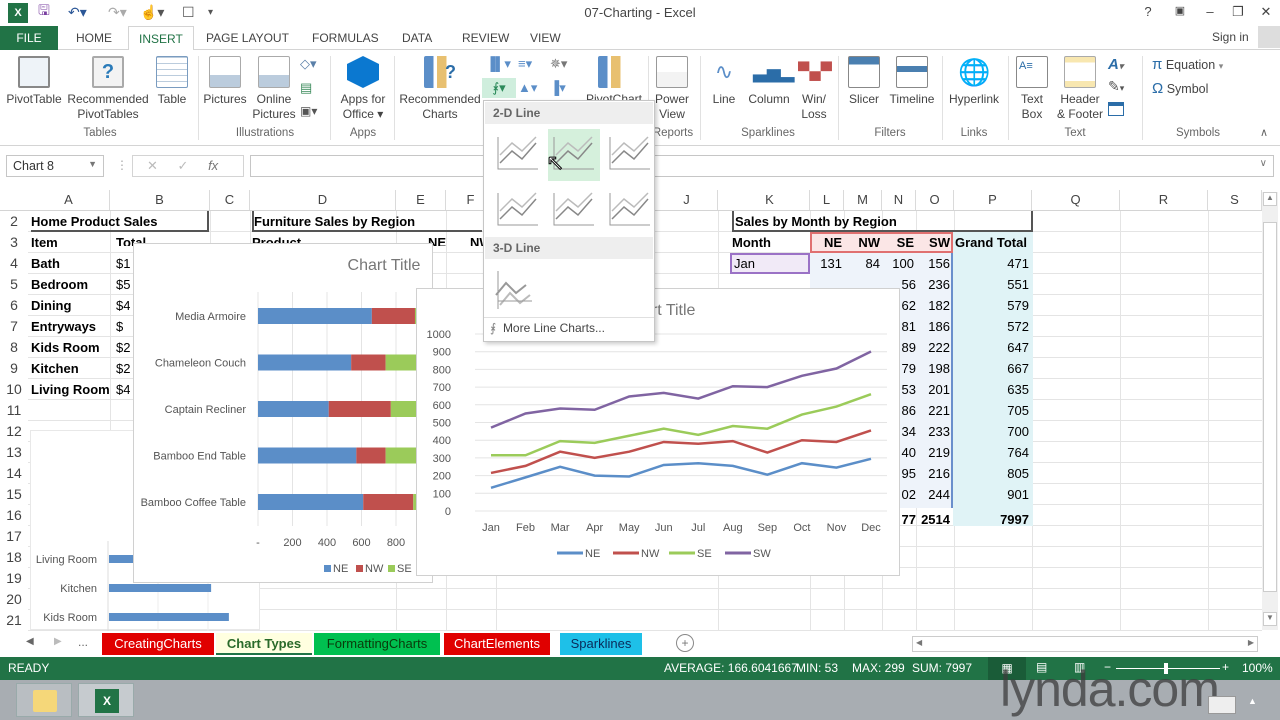 The height and width of the screenshot is (720, 1280). I want to click on row-header-18: 18, so click(14, 557).